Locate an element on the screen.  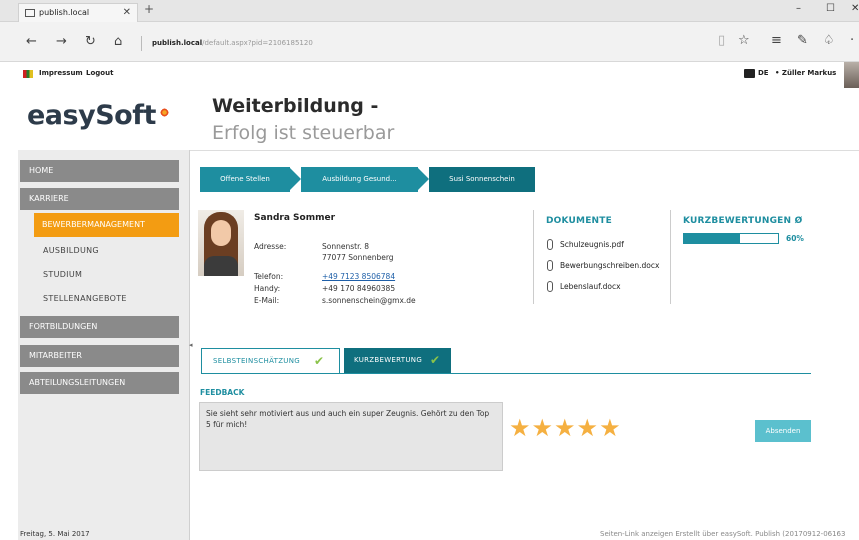
user-name: • Züller Markus is located at coordinates (805, 73).